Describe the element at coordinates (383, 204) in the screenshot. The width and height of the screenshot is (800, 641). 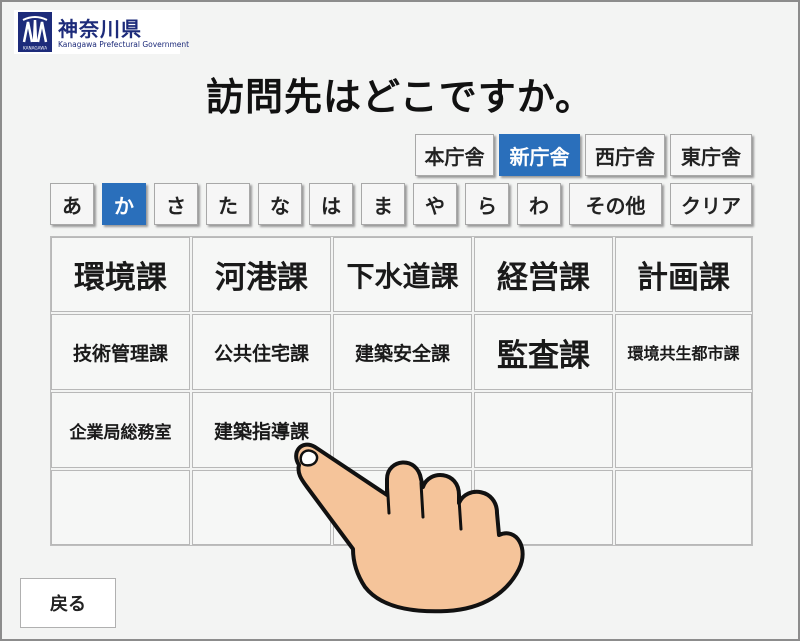
I see `kana-filter-ma: ま` at that location.